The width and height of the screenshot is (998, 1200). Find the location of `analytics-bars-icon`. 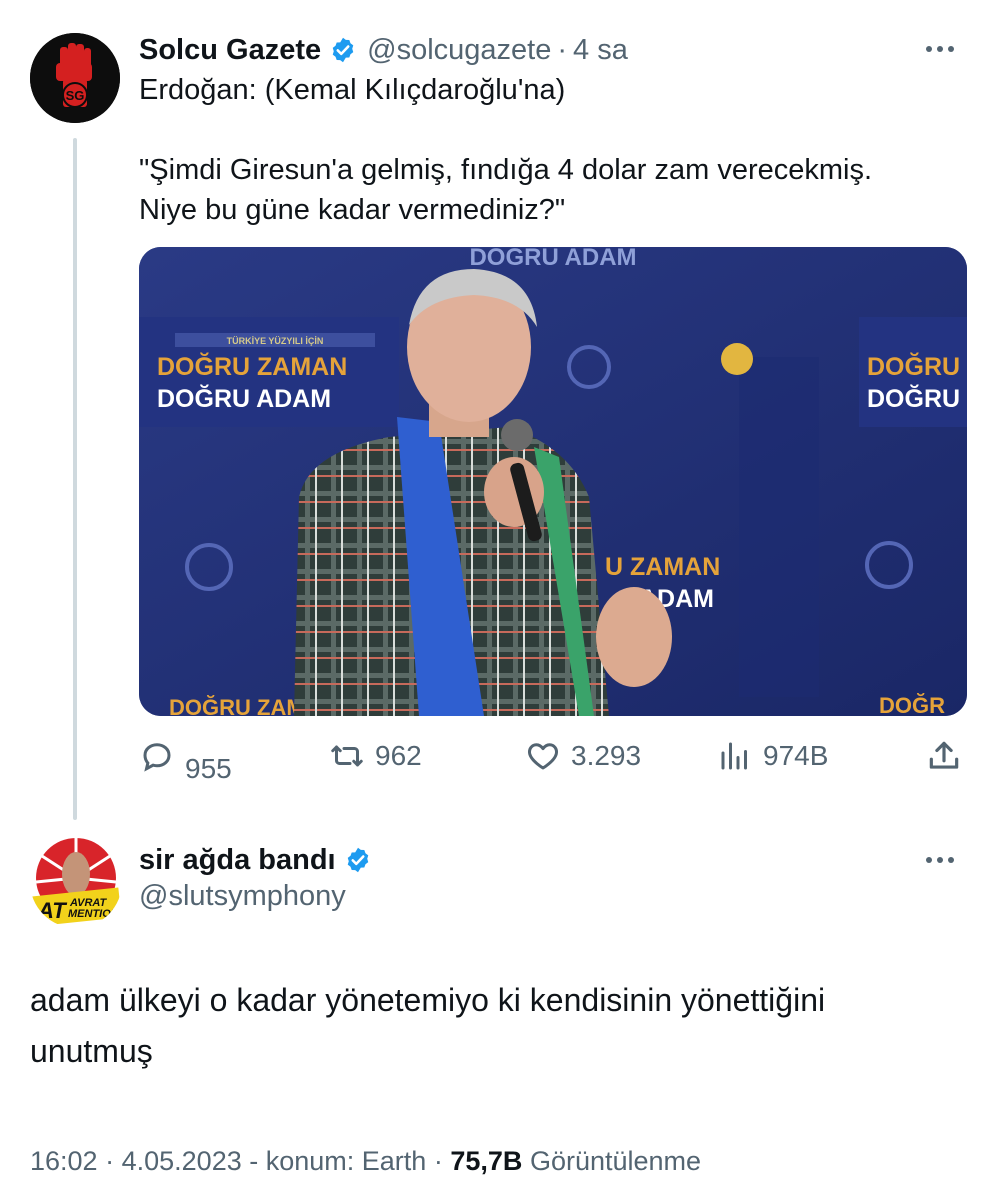

analytics-bars-icon is located at coordinates (734, 756).